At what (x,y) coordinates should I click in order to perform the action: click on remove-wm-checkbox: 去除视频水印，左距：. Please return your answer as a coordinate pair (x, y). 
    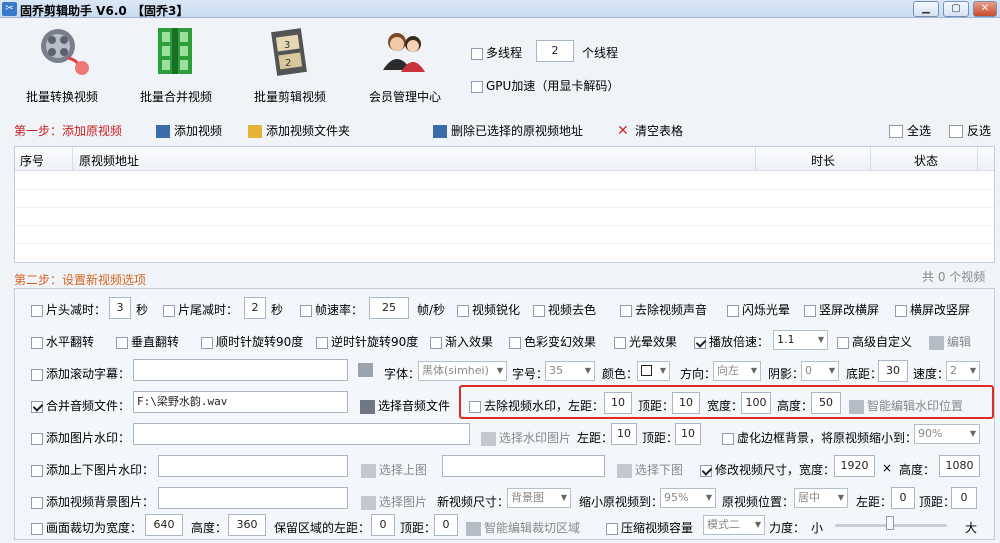
    Looking at the image, I should click on (536, 405).